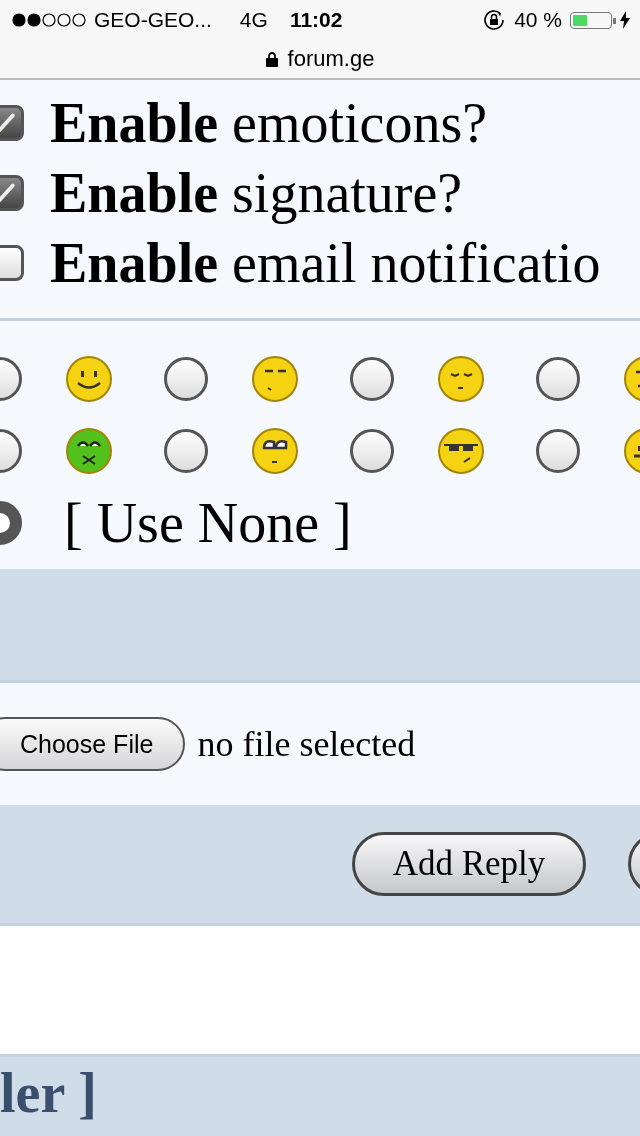 The height and width of the screenshot is (1136, 640). I want to click on add-reply-button: Add Reply, so click(469, 864).